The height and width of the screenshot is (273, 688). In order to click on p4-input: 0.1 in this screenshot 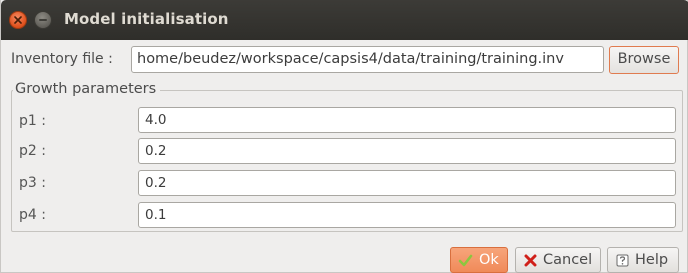, I will do `click(407, 215)`.